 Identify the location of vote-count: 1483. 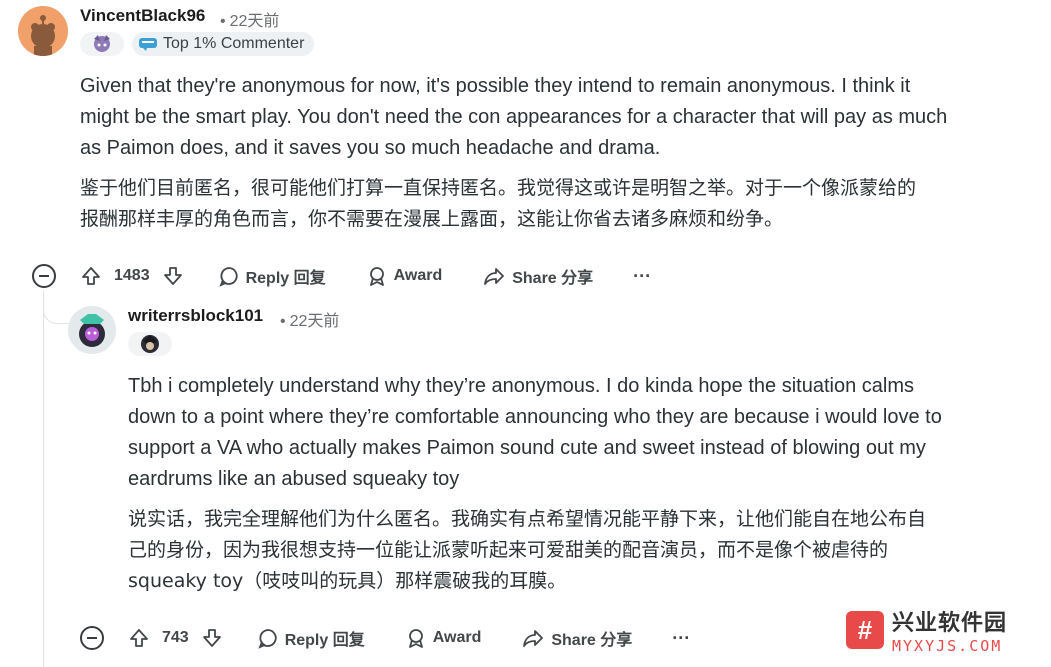
(132, 275).